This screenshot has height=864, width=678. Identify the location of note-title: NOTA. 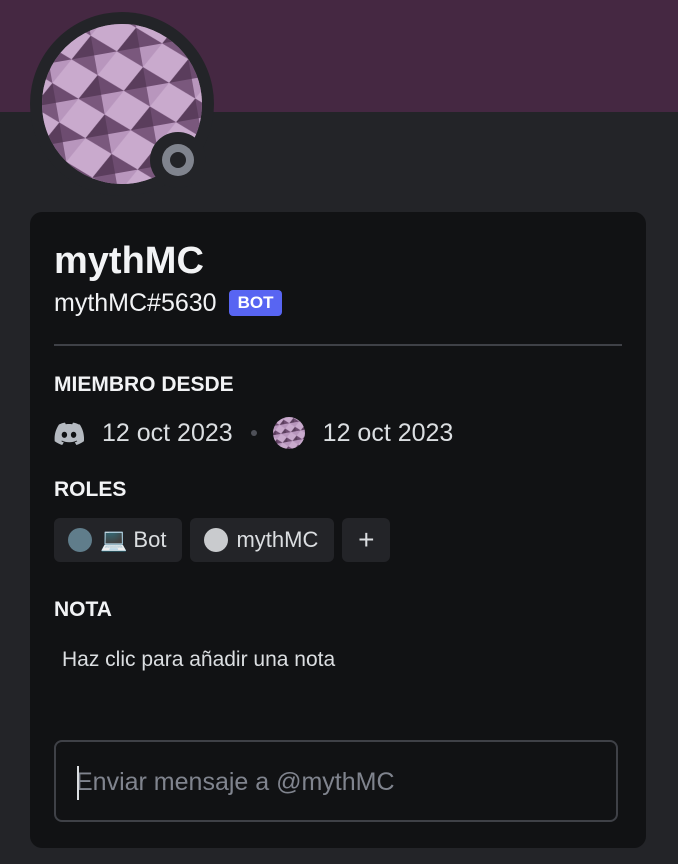
(83, 609).